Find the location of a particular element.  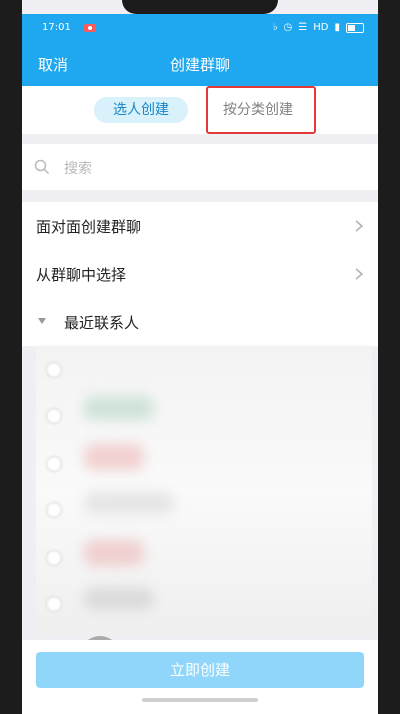

search-bar: 搜索 is located at coordinates (200, 167).